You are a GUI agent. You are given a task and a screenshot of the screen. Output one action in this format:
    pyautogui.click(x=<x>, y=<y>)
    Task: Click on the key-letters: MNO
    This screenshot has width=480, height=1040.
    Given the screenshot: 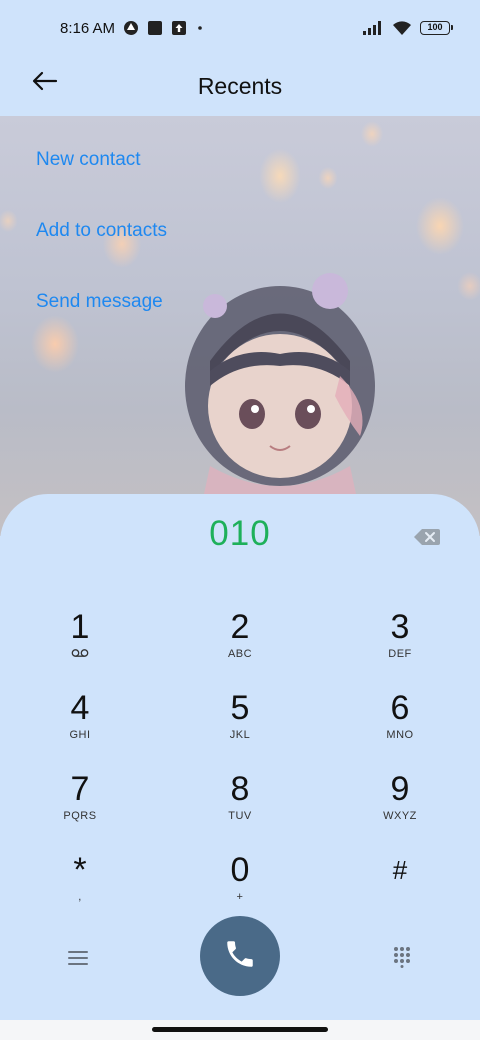 What is the action you would take?
    pyautogui.click(x=400, y=735)
    